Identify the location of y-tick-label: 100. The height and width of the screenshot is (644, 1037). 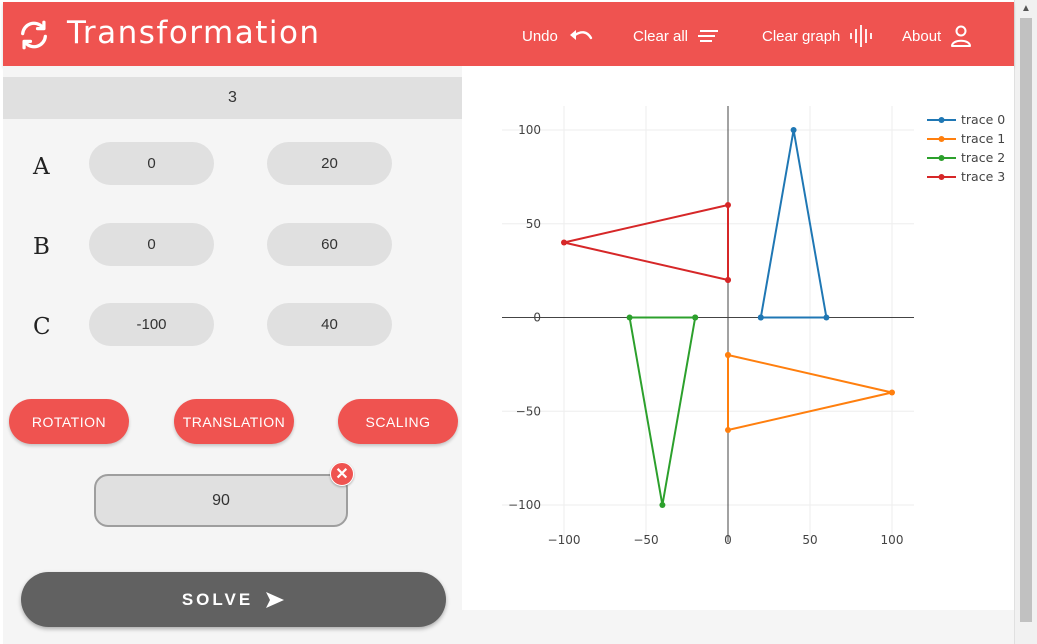
(529, 130).